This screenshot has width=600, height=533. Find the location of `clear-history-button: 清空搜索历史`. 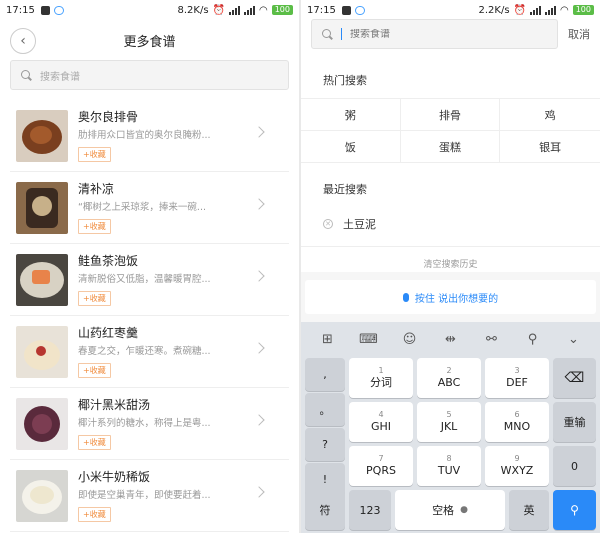

clear-history-button: 清空搜索历史 is located at coordinates (450, 263).